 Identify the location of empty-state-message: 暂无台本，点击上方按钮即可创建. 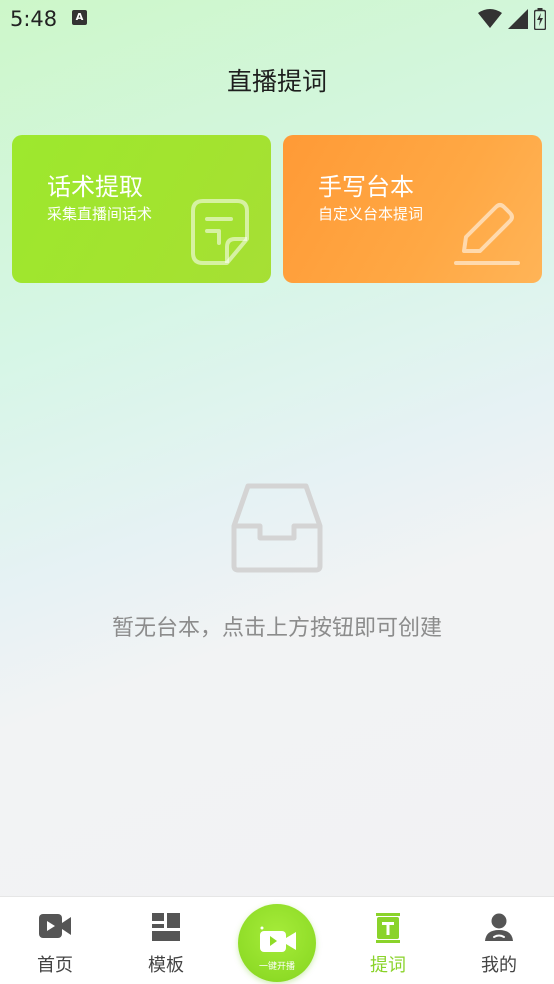
(276, 628).